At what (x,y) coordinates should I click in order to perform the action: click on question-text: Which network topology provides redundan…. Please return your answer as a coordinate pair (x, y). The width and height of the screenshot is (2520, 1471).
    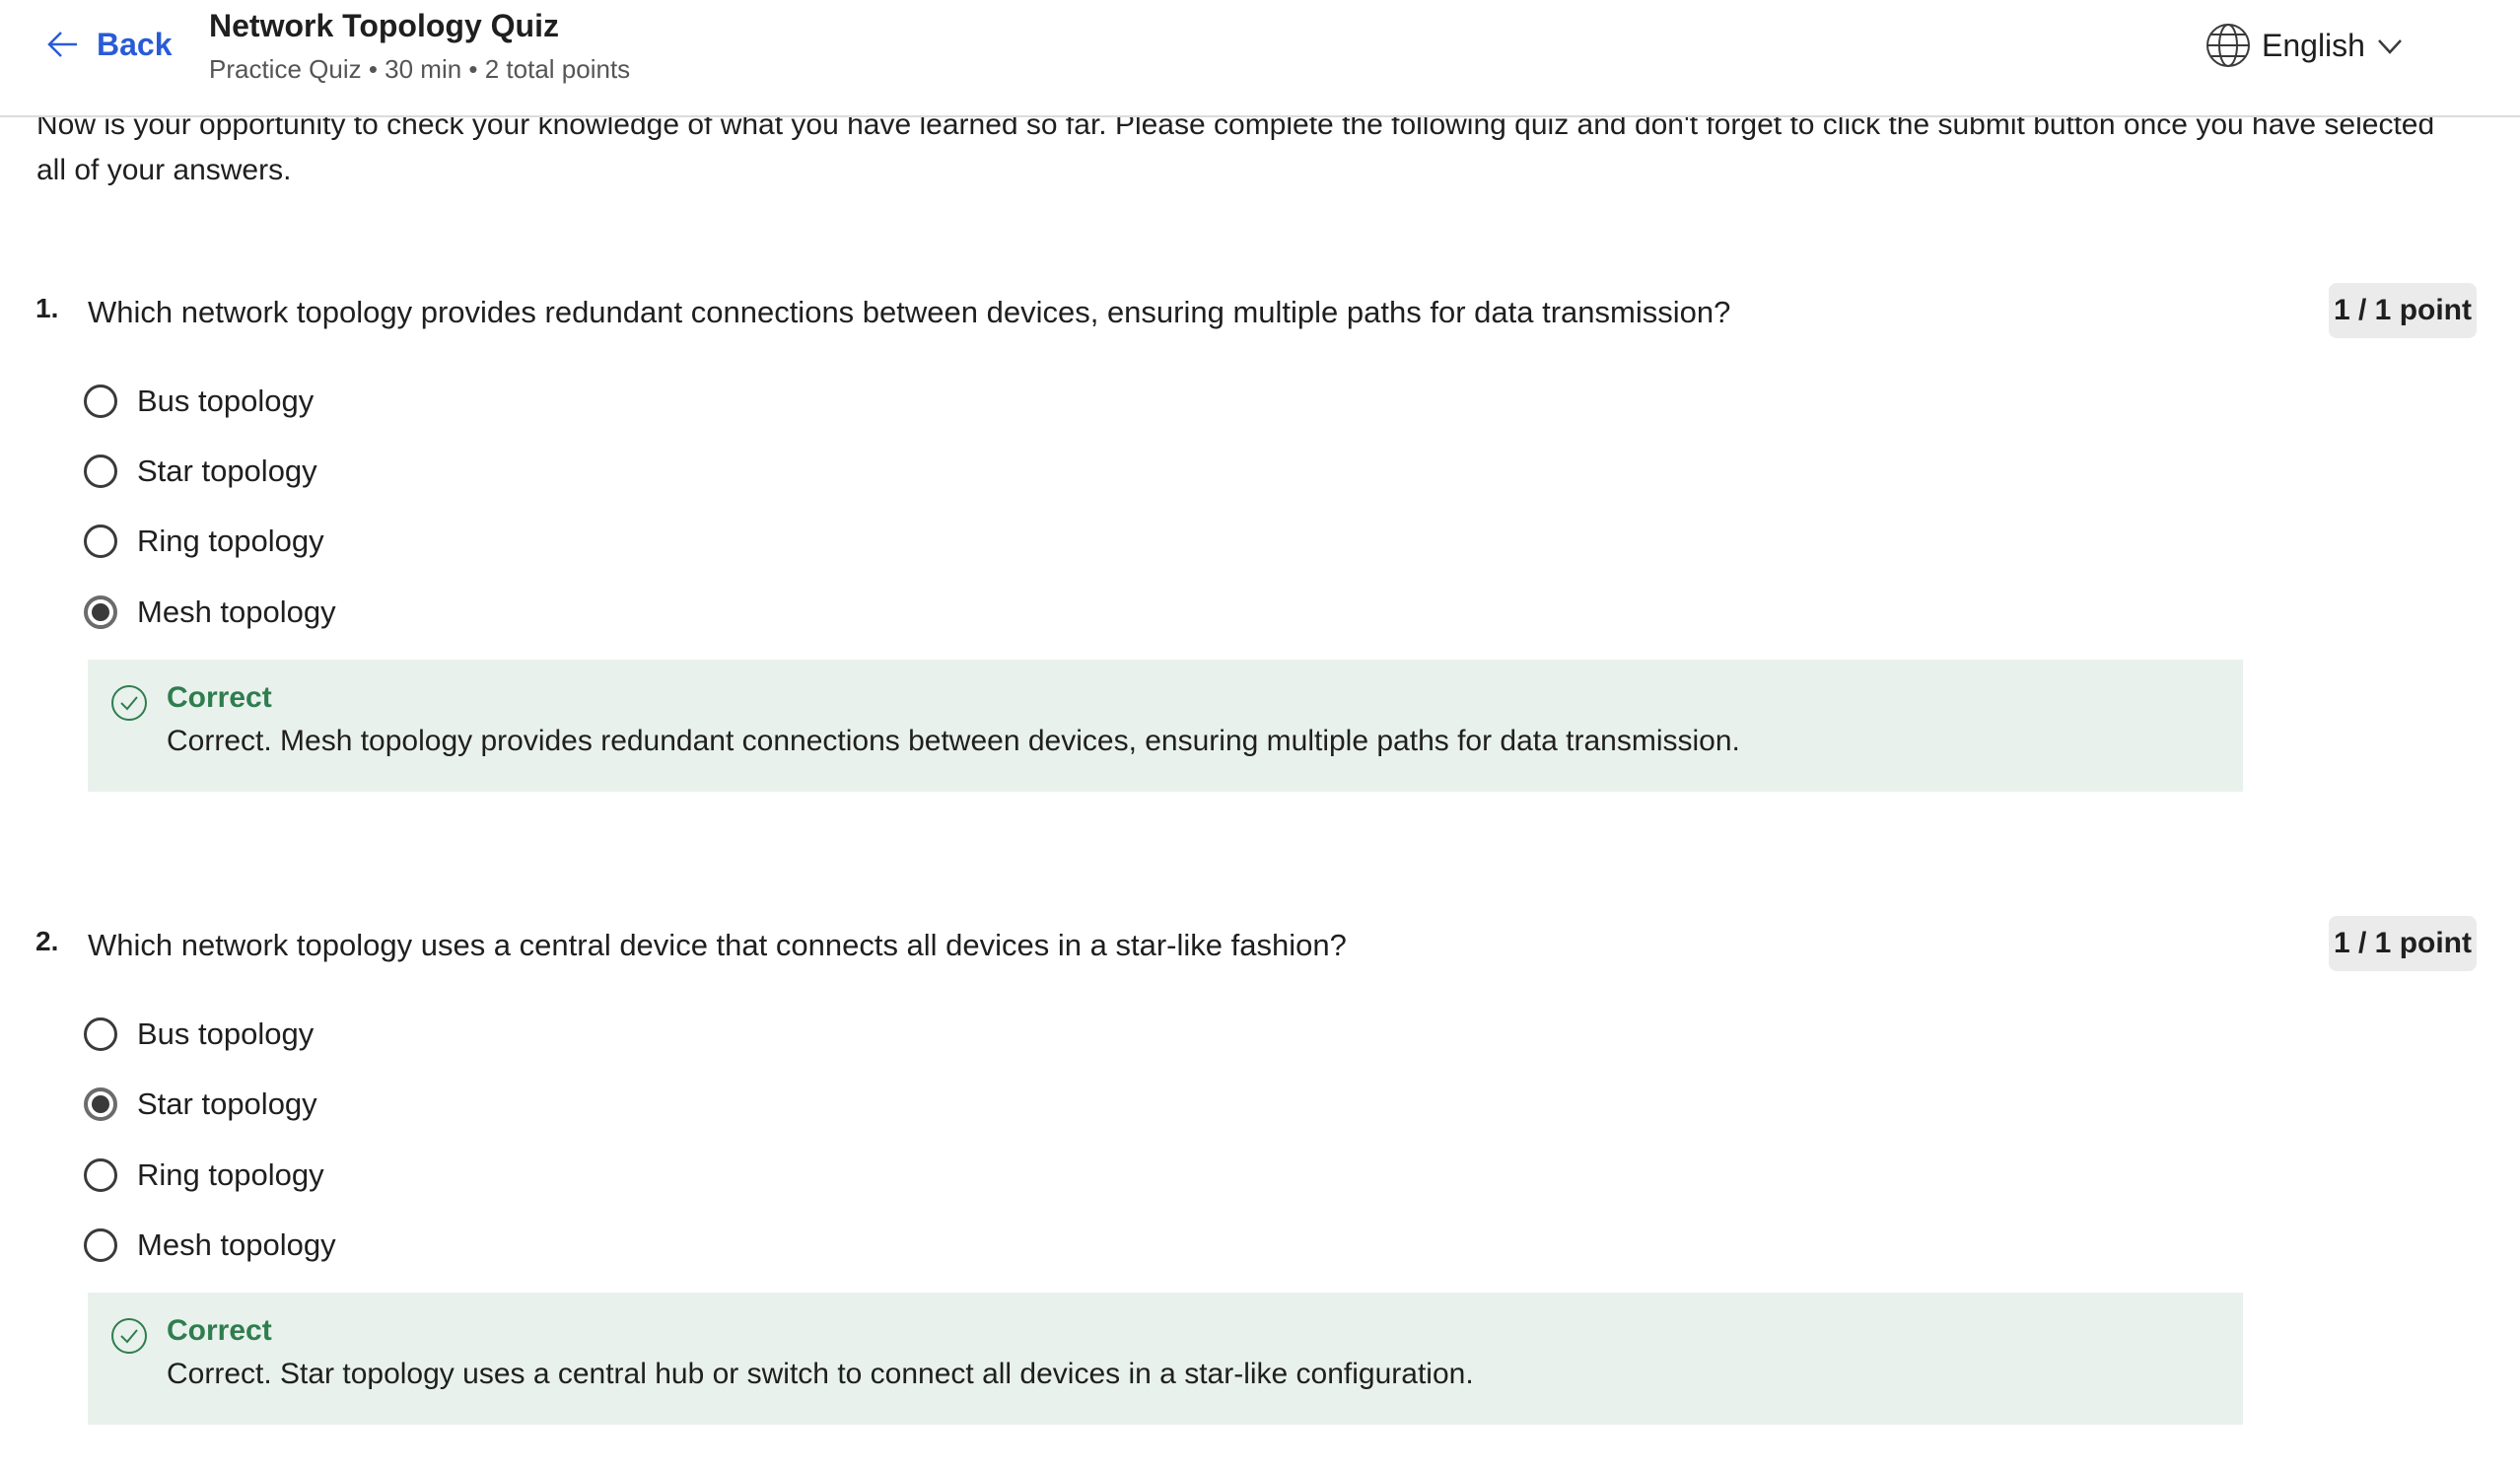
    Looking at the image, I should click on (909, 312).